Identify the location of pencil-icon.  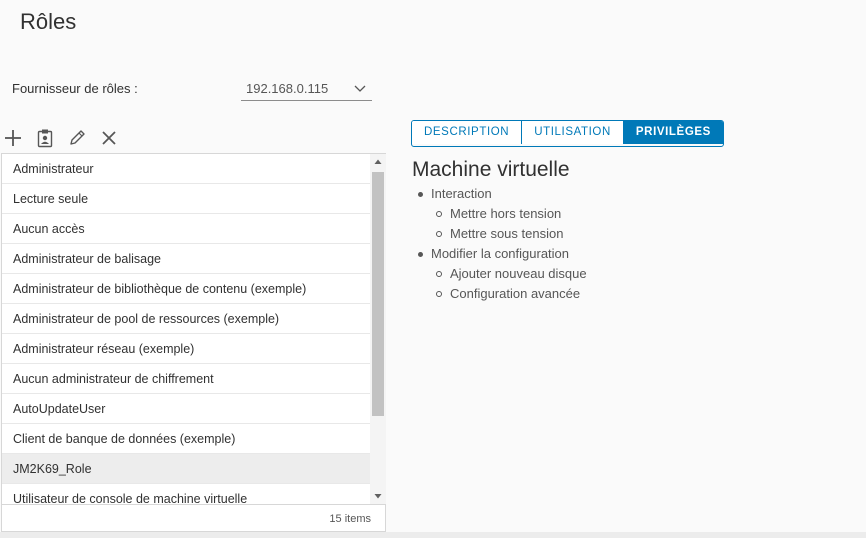
(77, 138).